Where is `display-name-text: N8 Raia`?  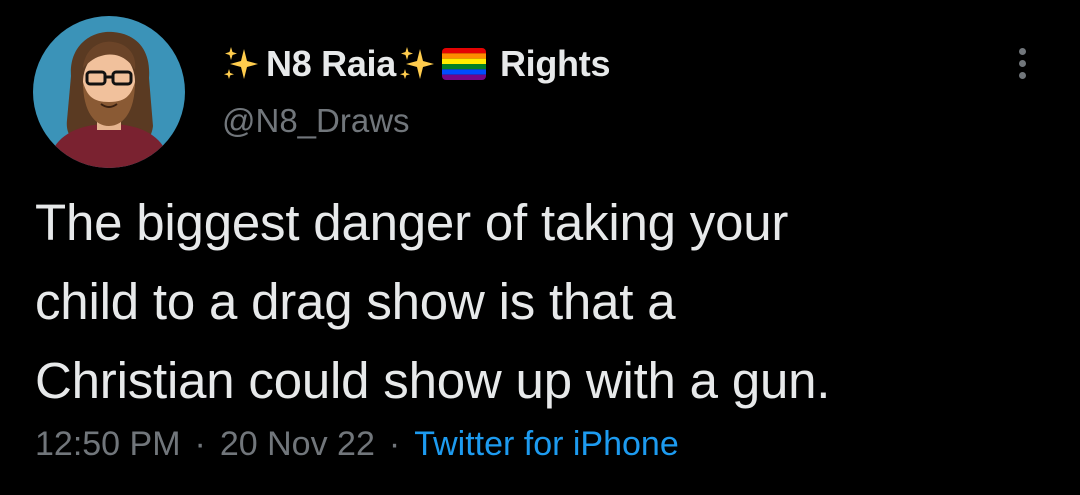 display-name-text: N8 Raia is located at coordinates (331, 63).